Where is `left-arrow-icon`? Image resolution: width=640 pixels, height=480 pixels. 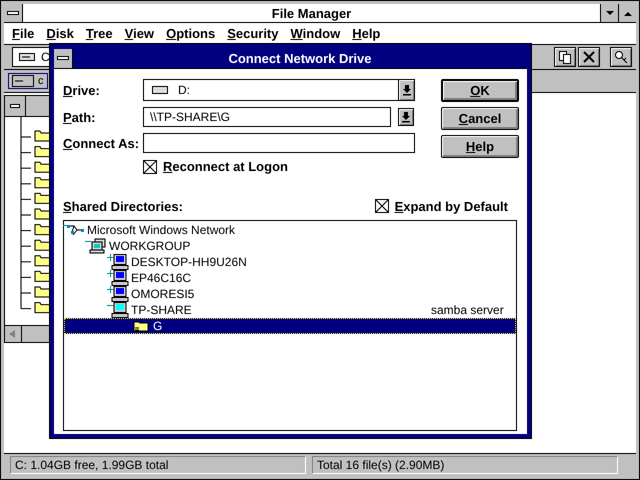 left-arrow-icon is located at coordinates (13, 334).